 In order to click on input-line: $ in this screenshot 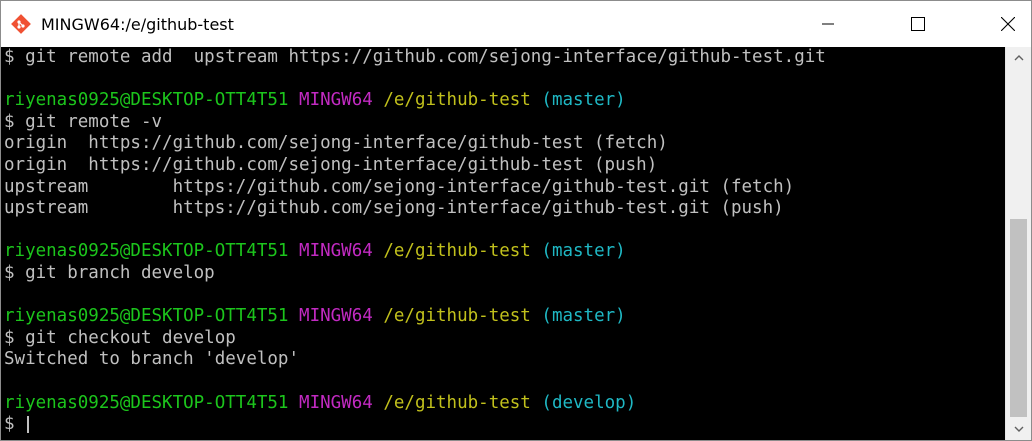, I will do `click(504, 425)`.